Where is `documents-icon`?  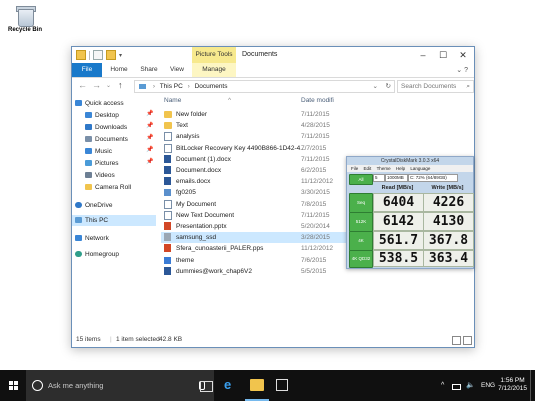
documents-icon is located at coordinates (88, 139).